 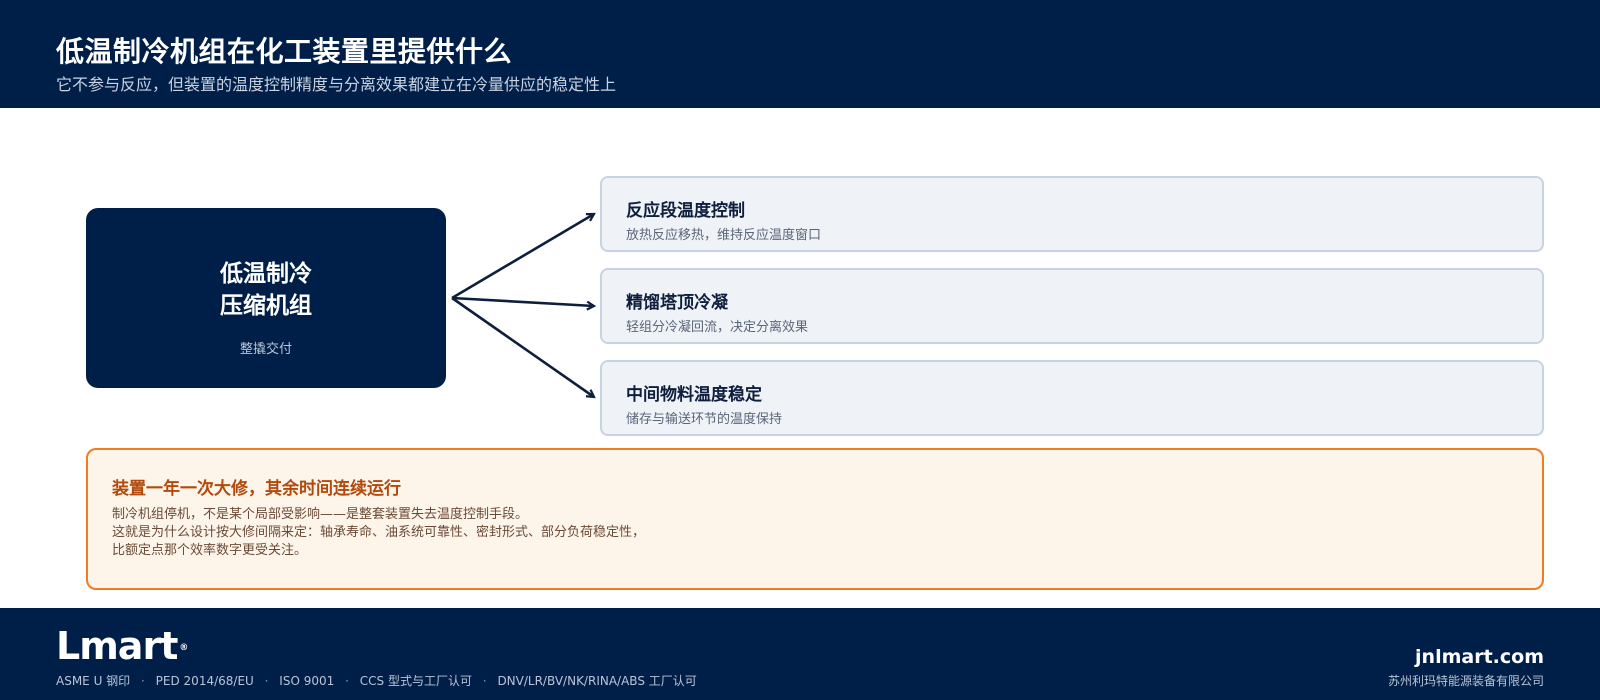 I want to click on source-node-label-line2: 压缩机组, so click(x=266, y=306).